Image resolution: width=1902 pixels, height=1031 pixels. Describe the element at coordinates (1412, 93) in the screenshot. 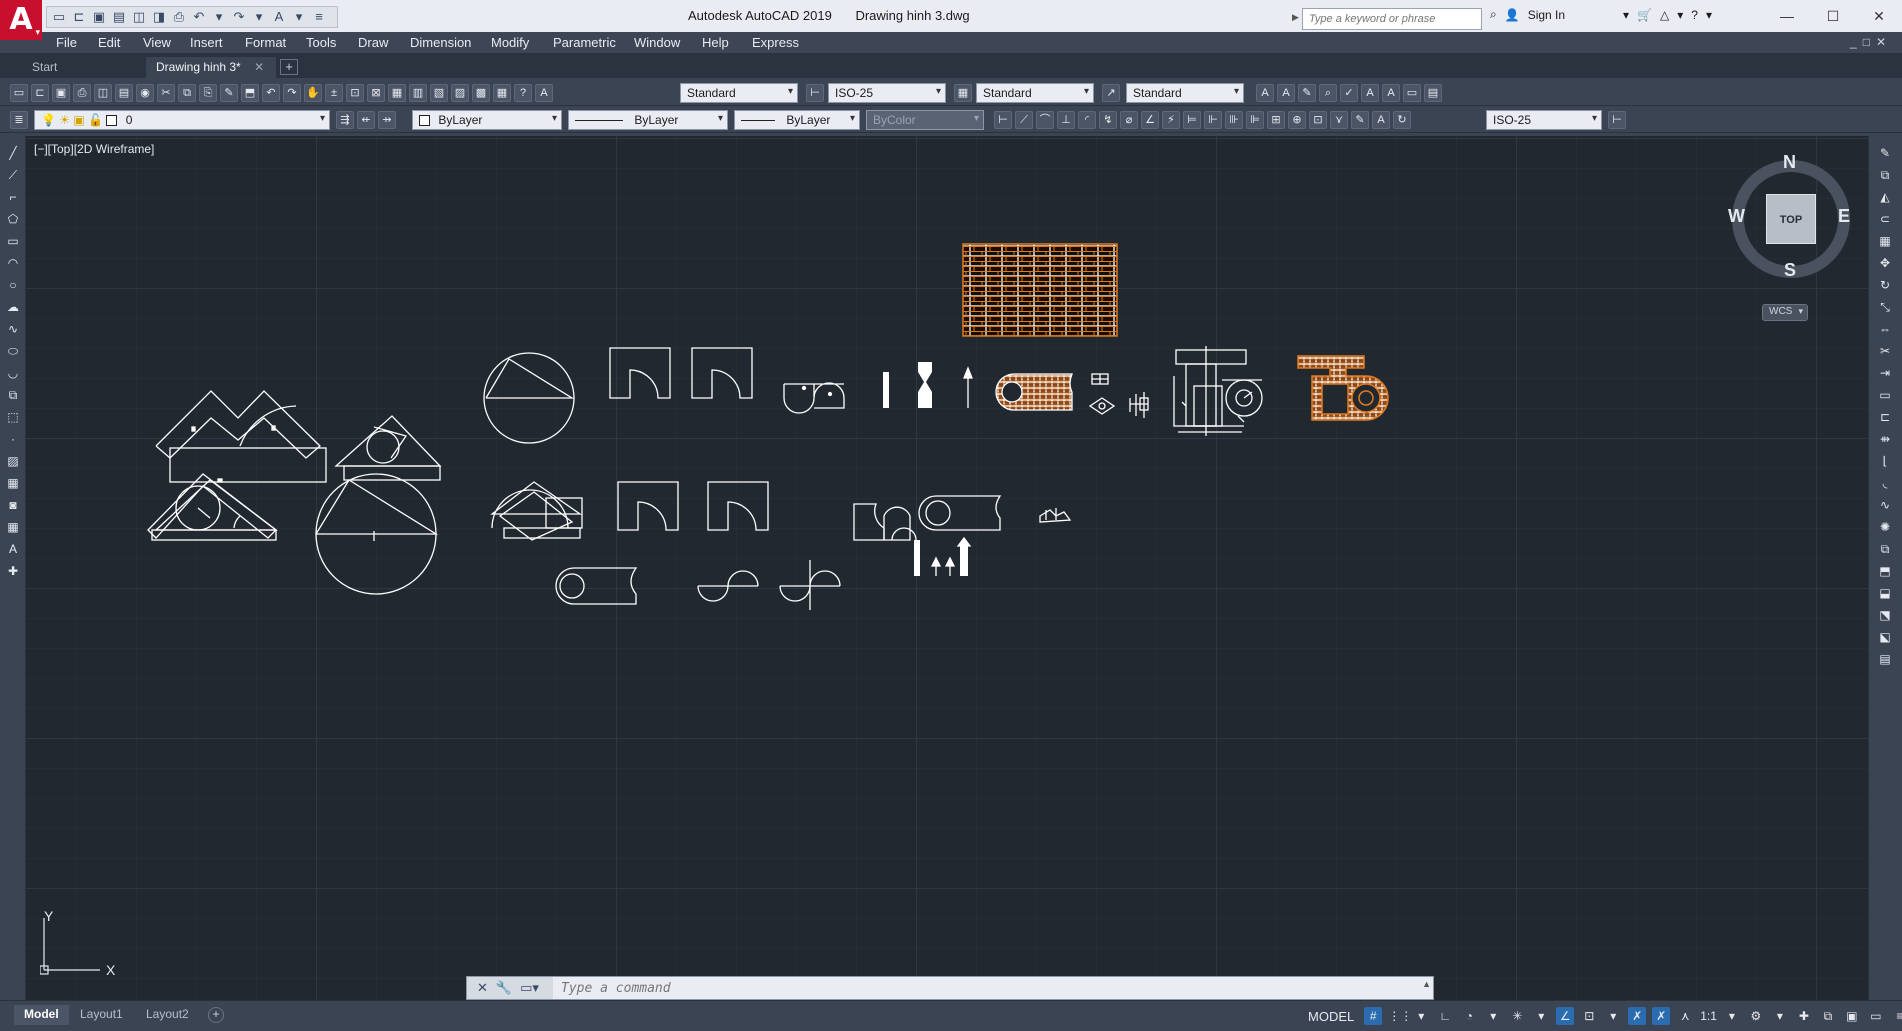

I see `text-frame-icon: ▭` at that location.